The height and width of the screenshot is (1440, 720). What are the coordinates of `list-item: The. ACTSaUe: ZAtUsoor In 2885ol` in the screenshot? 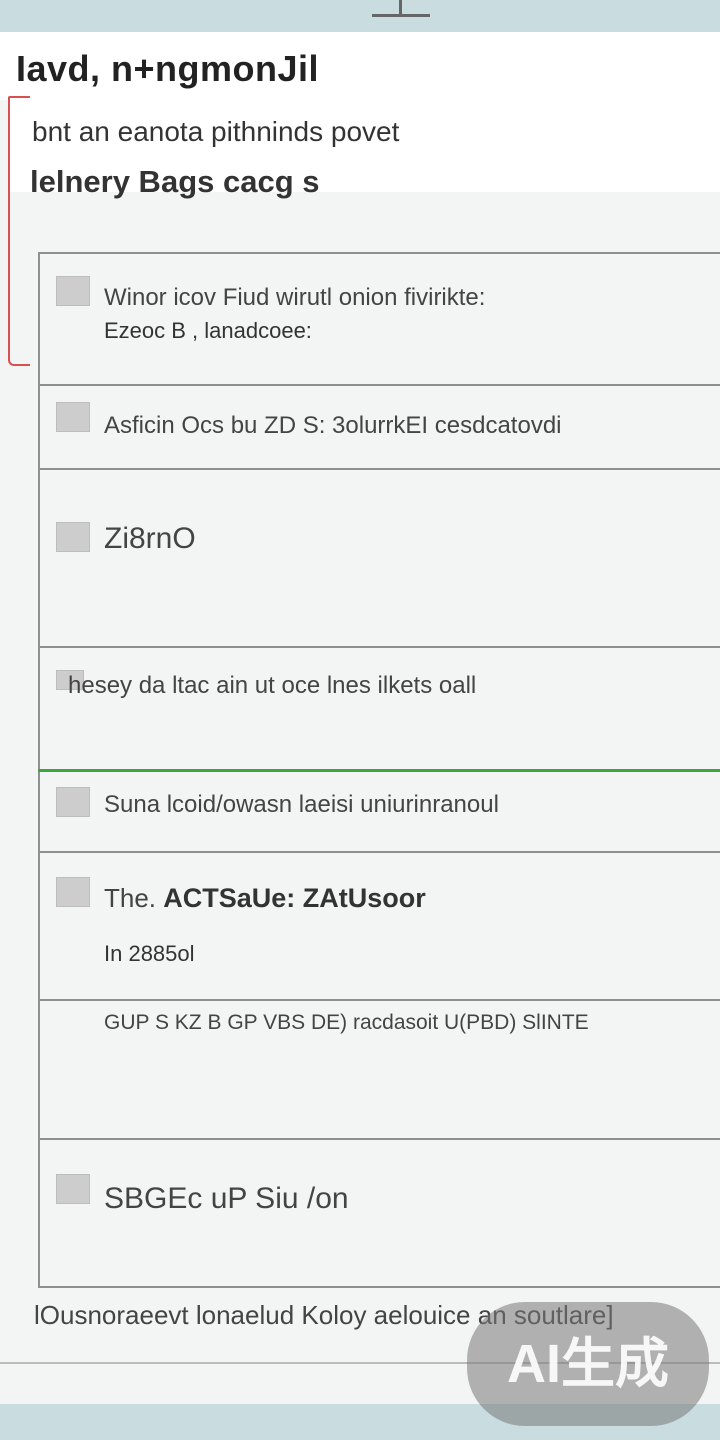 It's located at (379, 927).